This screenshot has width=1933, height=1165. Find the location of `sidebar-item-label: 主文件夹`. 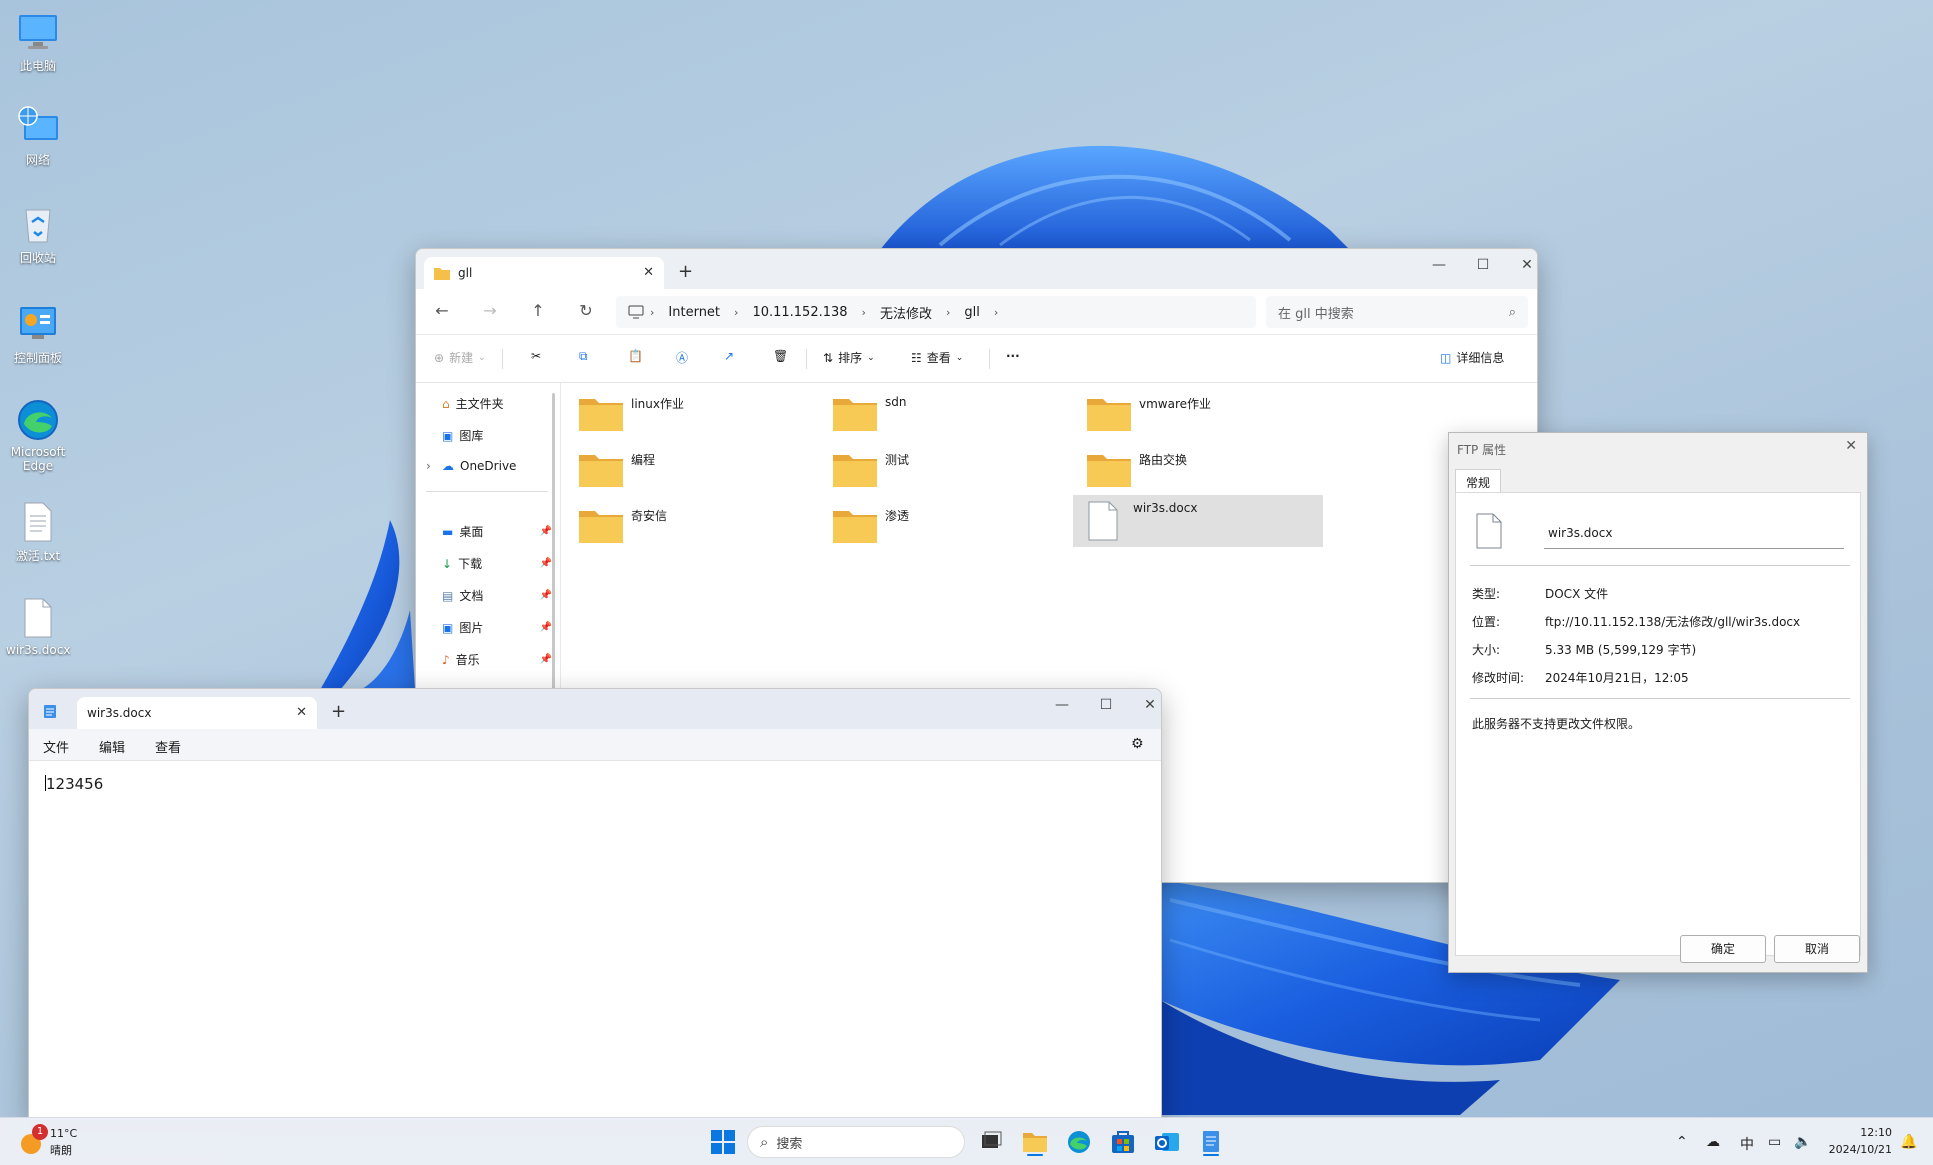

sidebar-item-label: 主文件夹 is located at coordinates (479, 404).